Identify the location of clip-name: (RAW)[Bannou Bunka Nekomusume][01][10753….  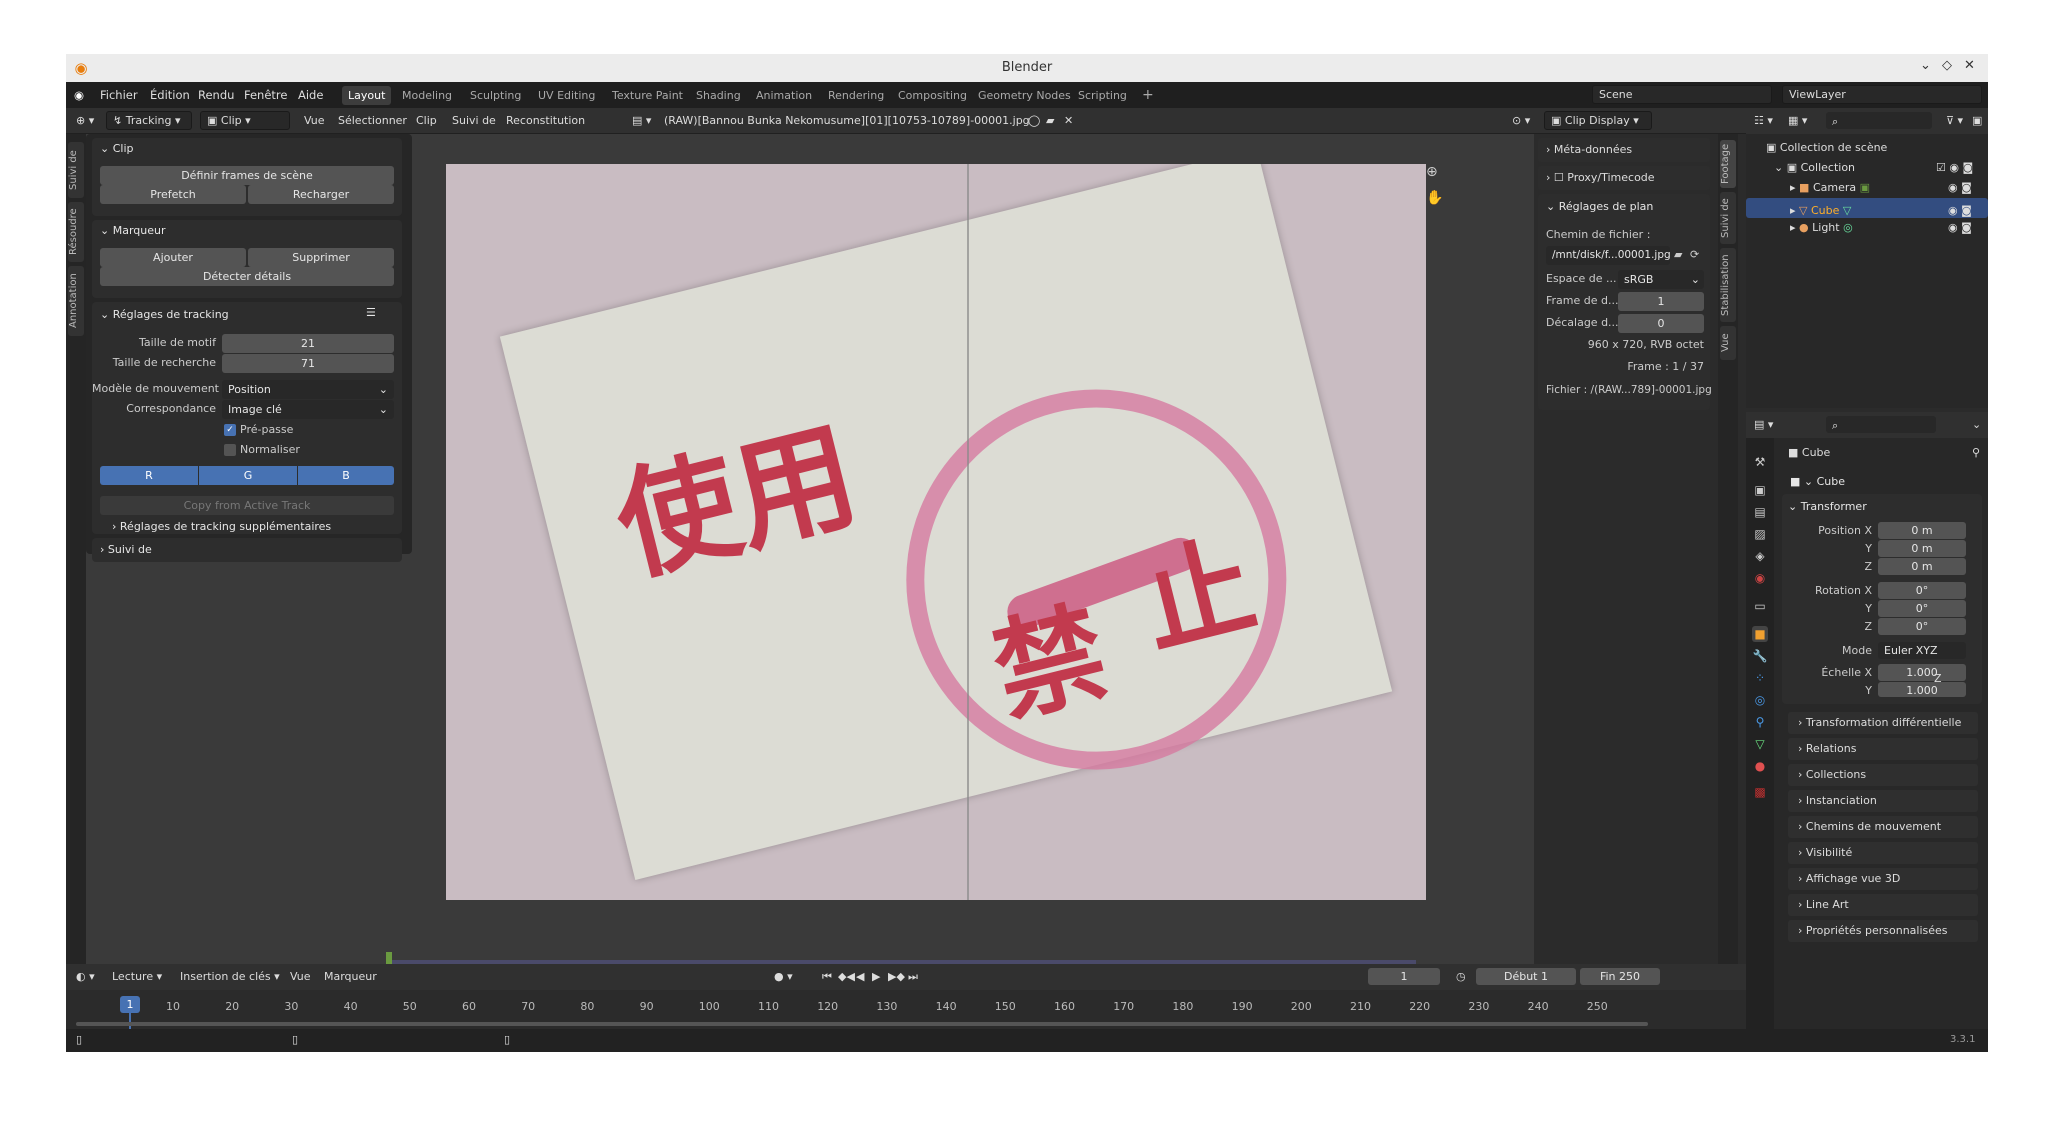
(847, 120).